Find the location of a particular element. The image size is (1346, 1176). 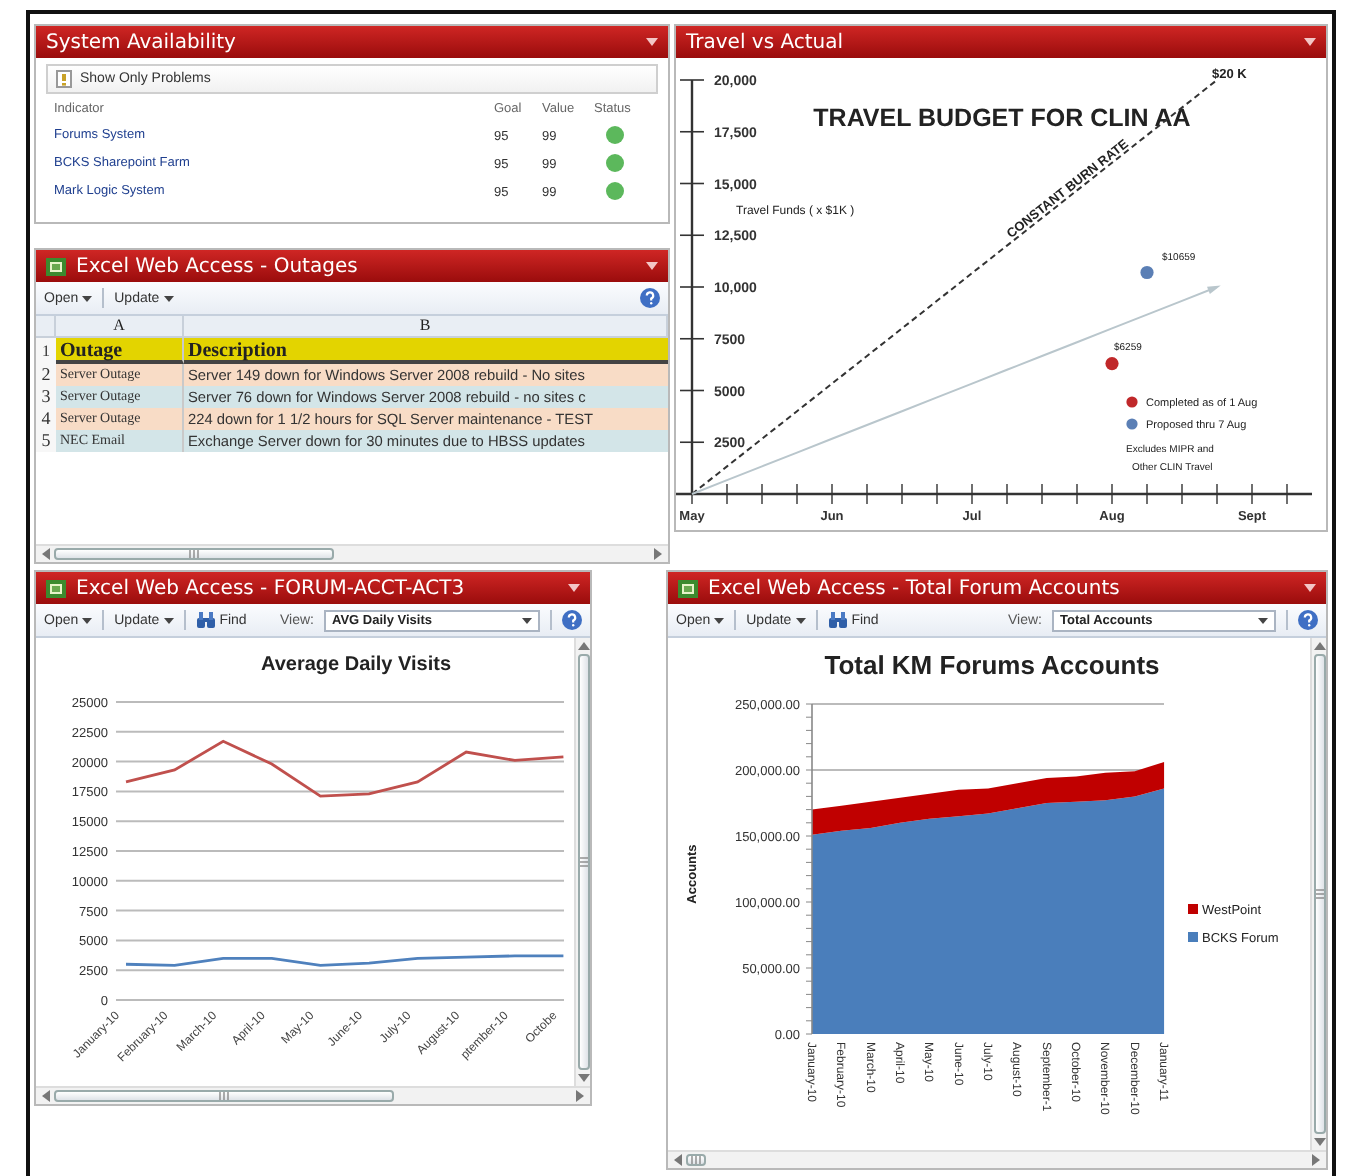

filter-icon is located at coordinates (64, 79).